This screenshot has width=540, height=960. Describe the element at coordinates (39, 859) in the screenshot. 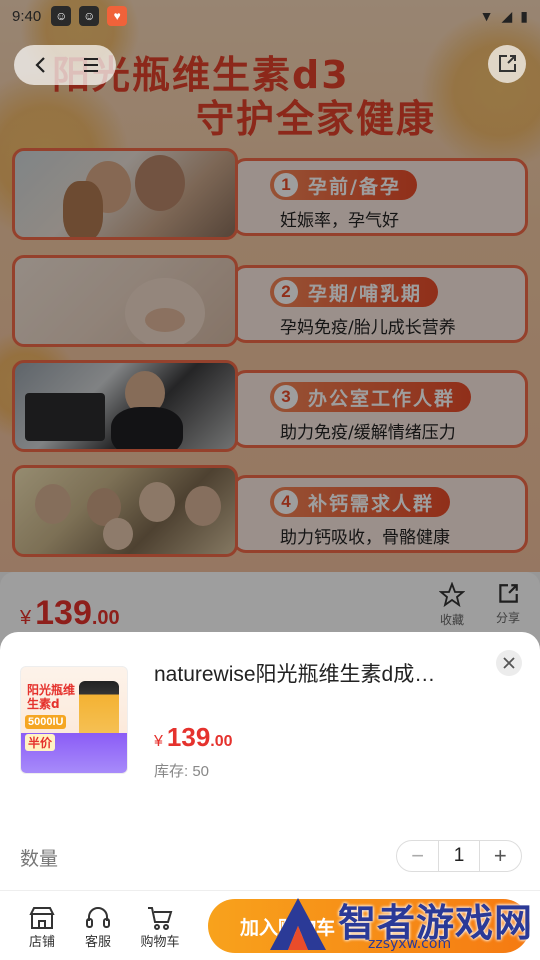

I see `quantity-label: 数量` at that location.